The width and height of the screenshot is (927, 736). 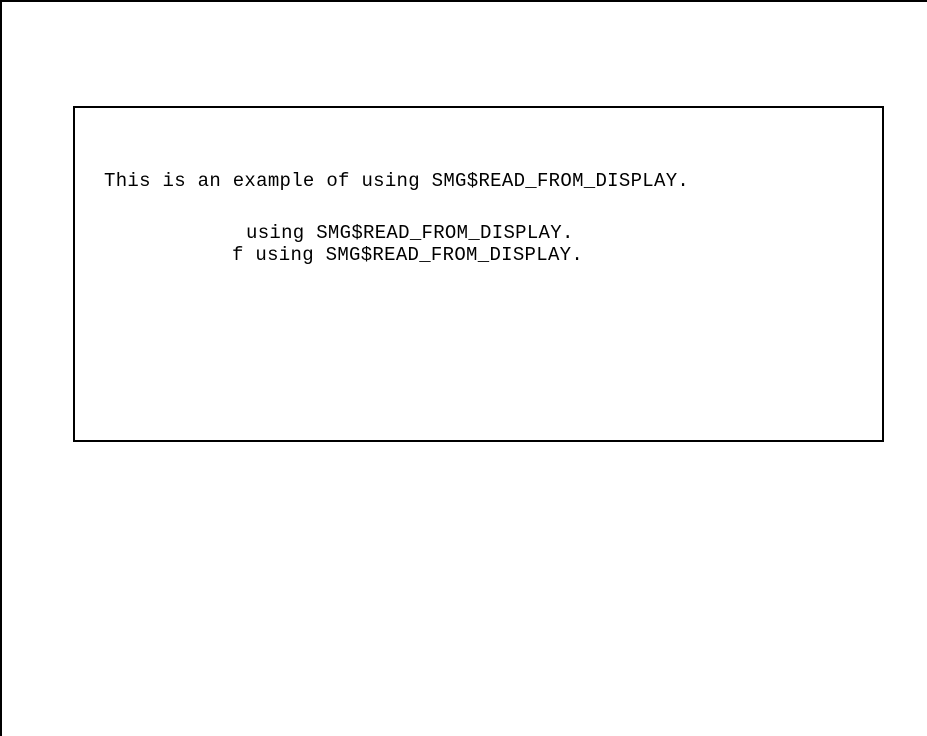 I want to click on display-line-2: using SMG$READ_FROM_DISPLAY., so click(x=410, y=233).